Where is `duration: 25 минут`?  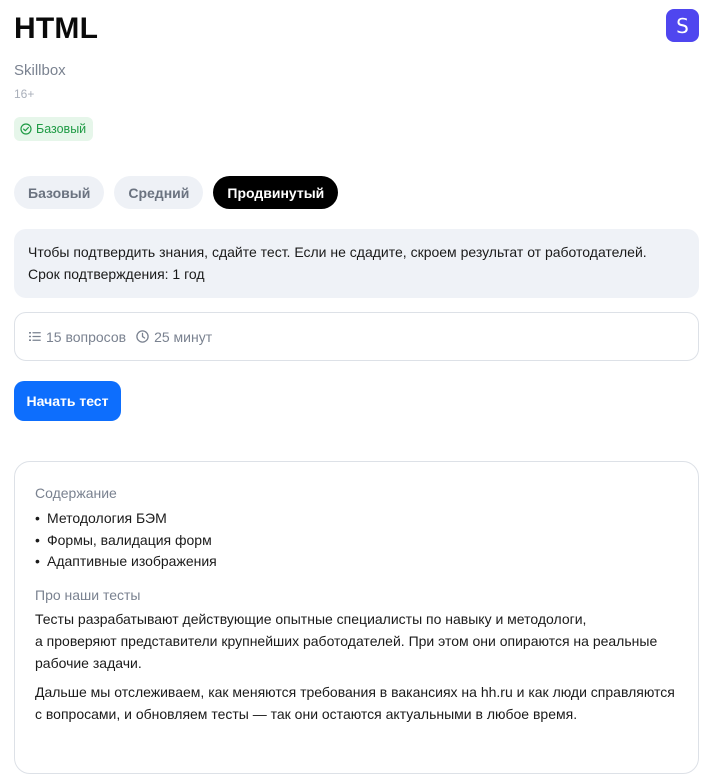
duration: 25 минут is located at coordinates (174, 337).